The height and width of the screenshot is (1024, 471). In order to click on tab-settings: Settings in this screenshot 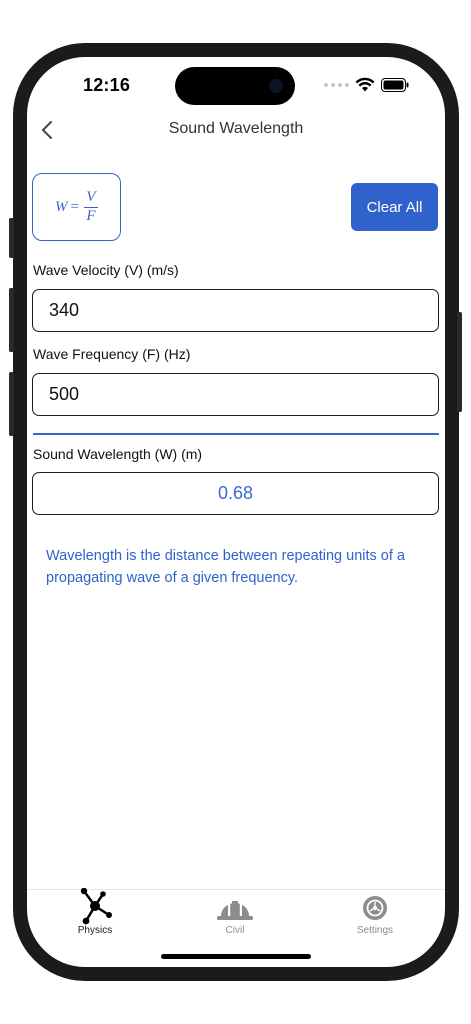, I will do `click(375, 913)`.